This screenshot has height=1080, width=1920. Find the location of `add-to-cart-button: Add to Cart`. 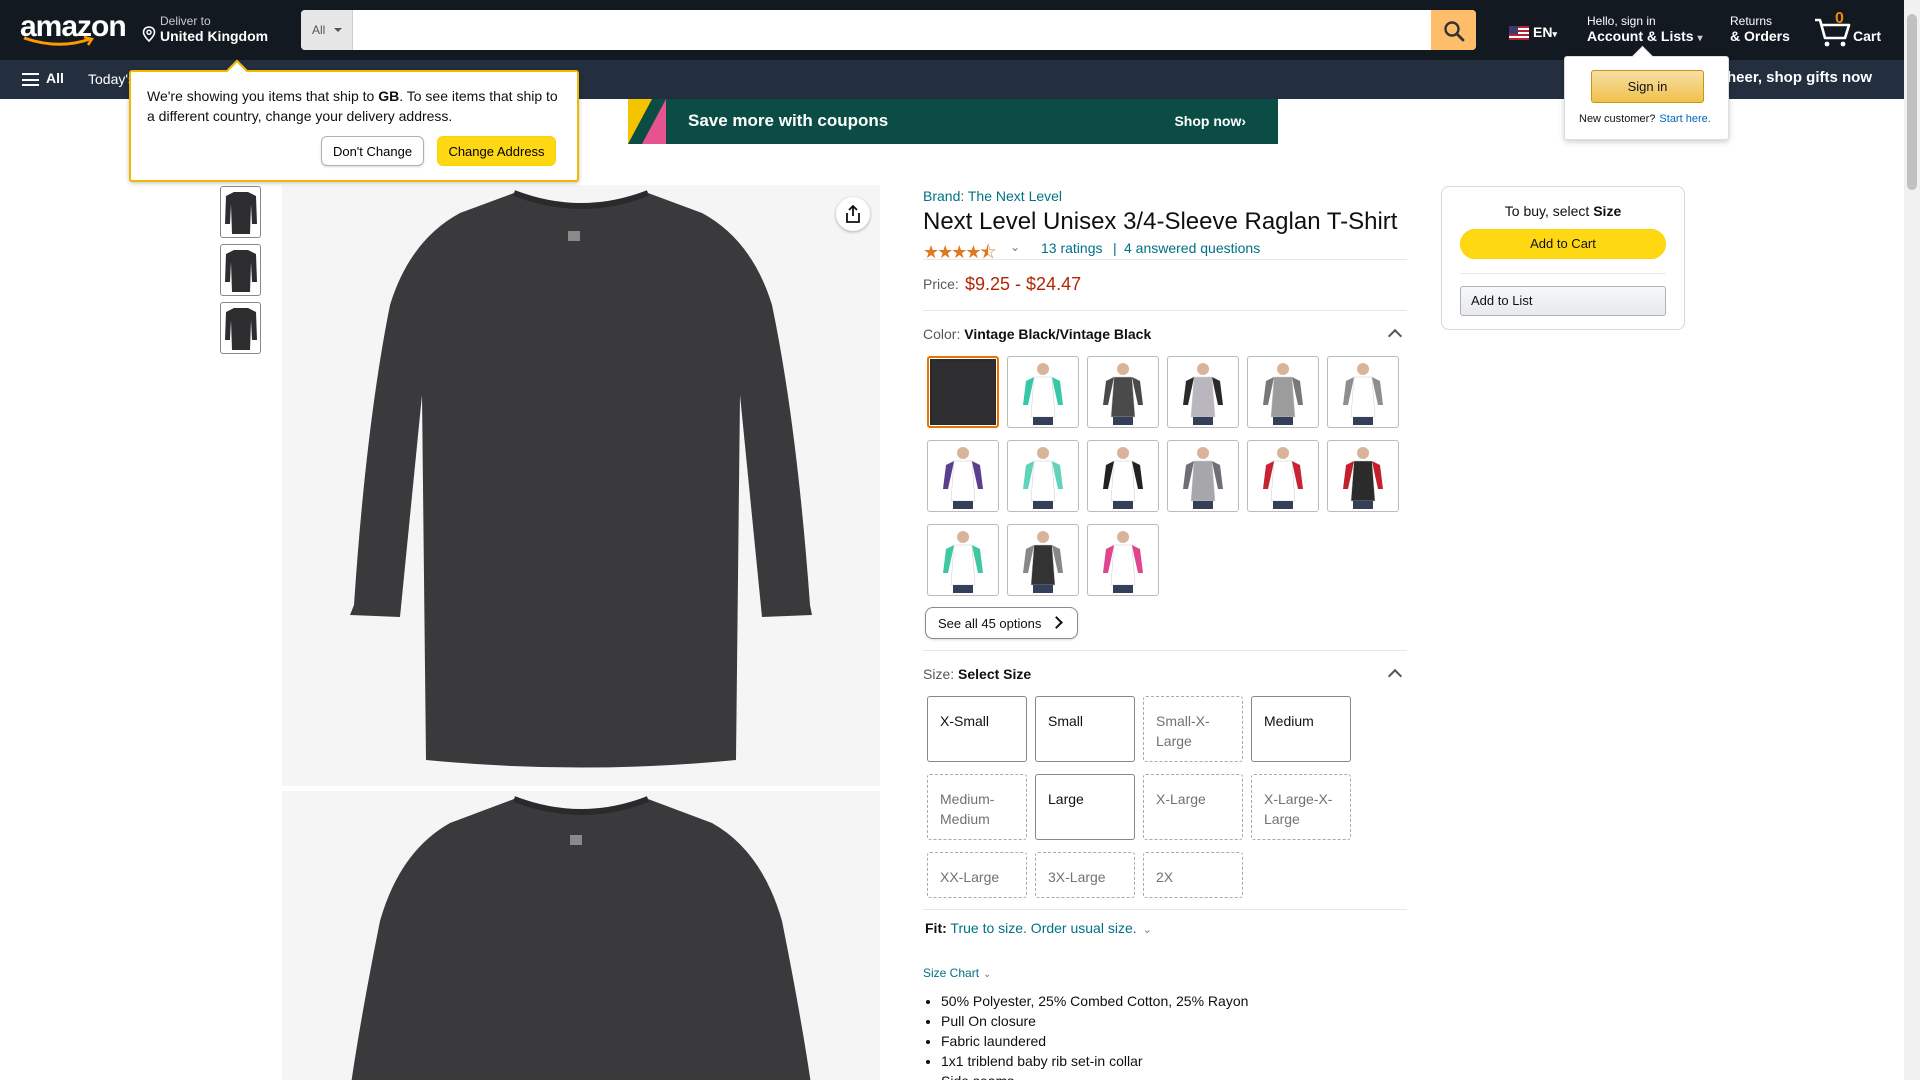

add-to-cart-button: Add to Cart is located at coordinates (1563, 244).